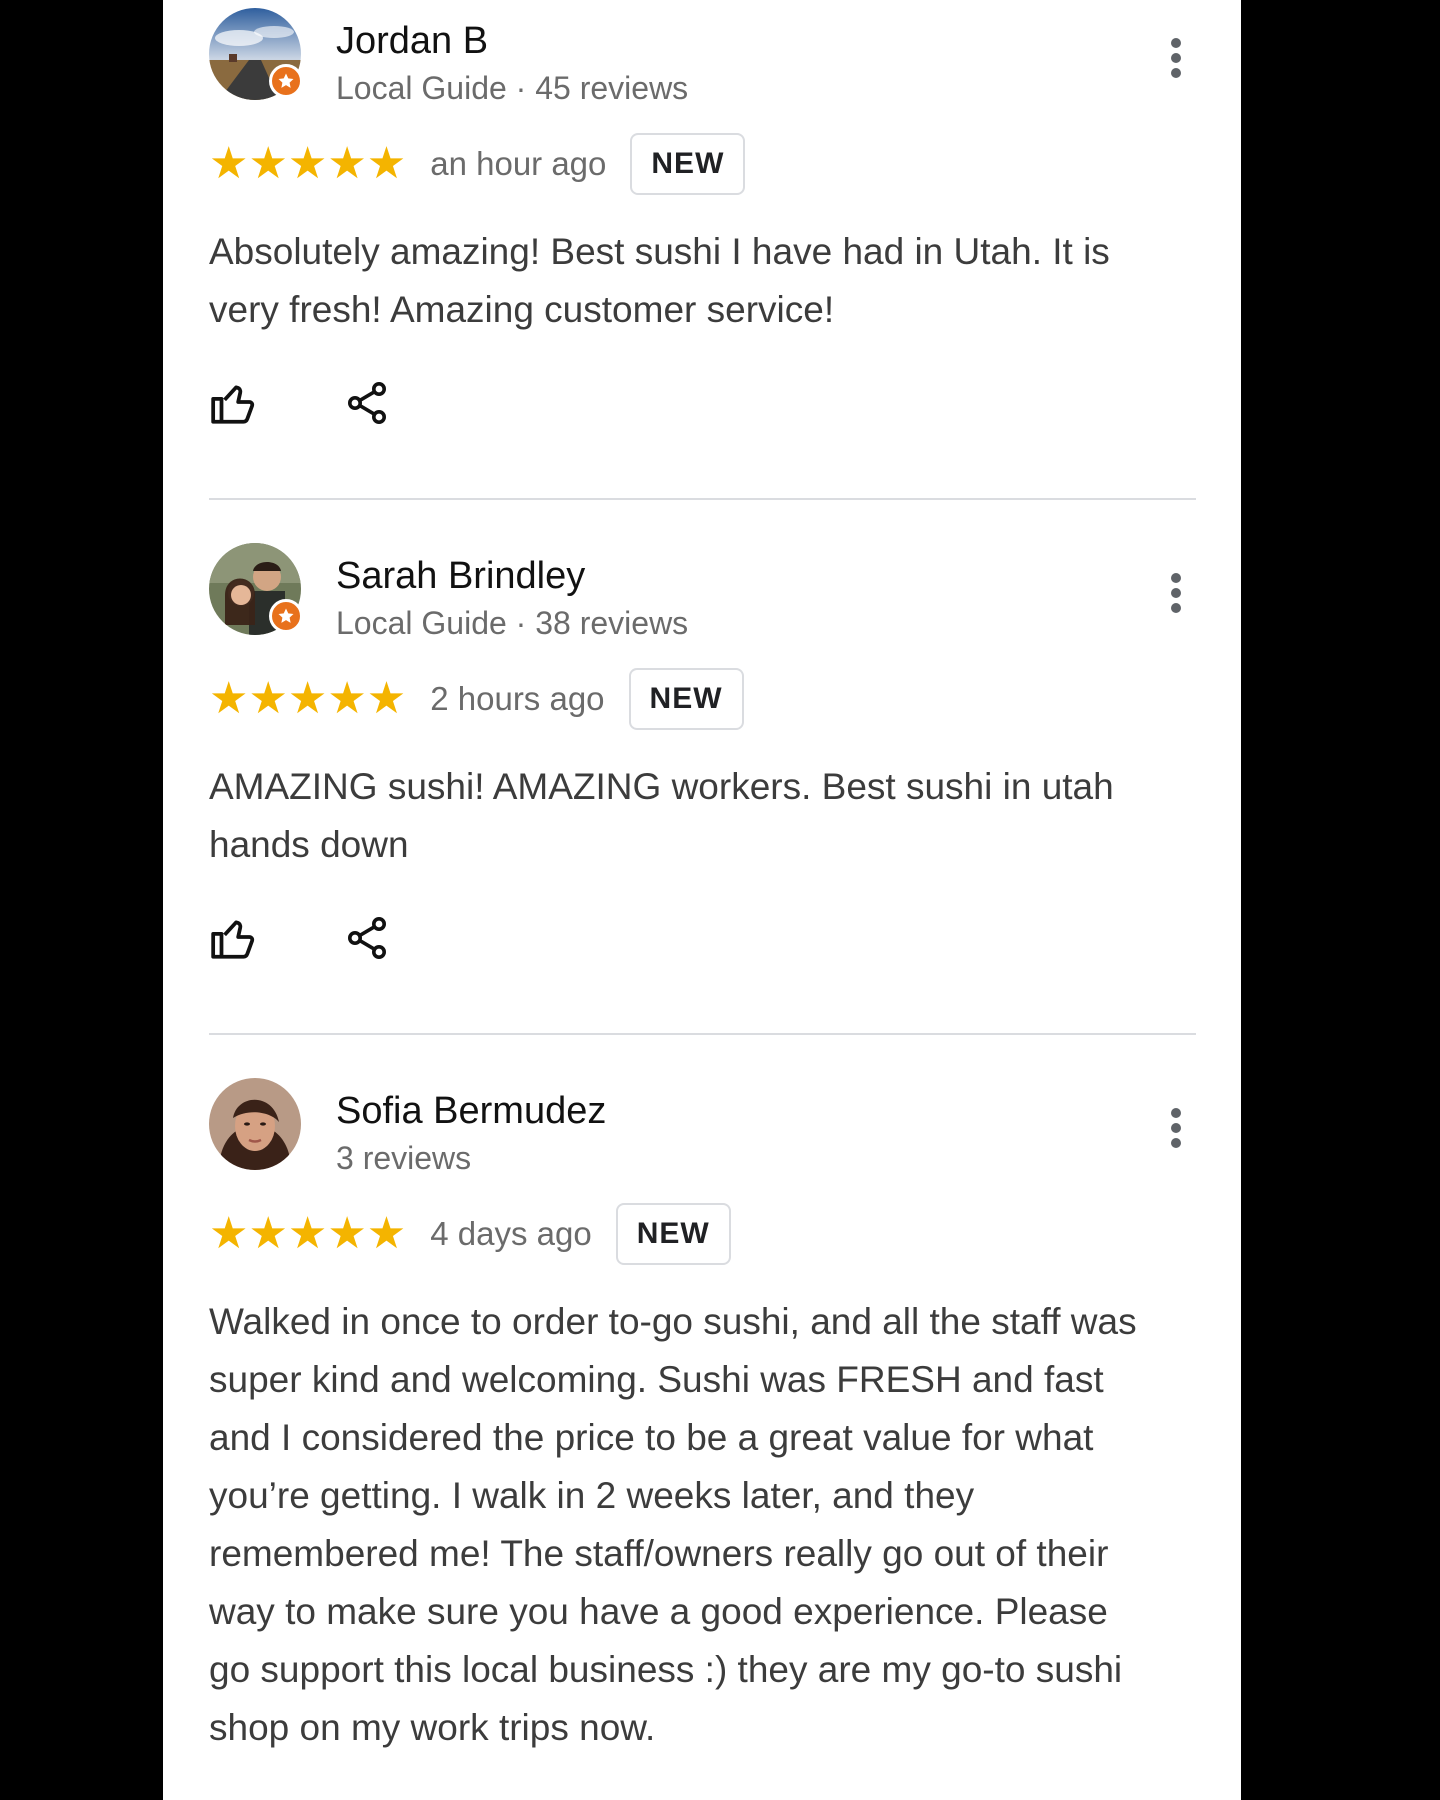 This screenshot has width=1440, height=1800. Describe the element at coordinates (517, 698) in the screenshot. I see `review-time: 2 hours ago` at that location.